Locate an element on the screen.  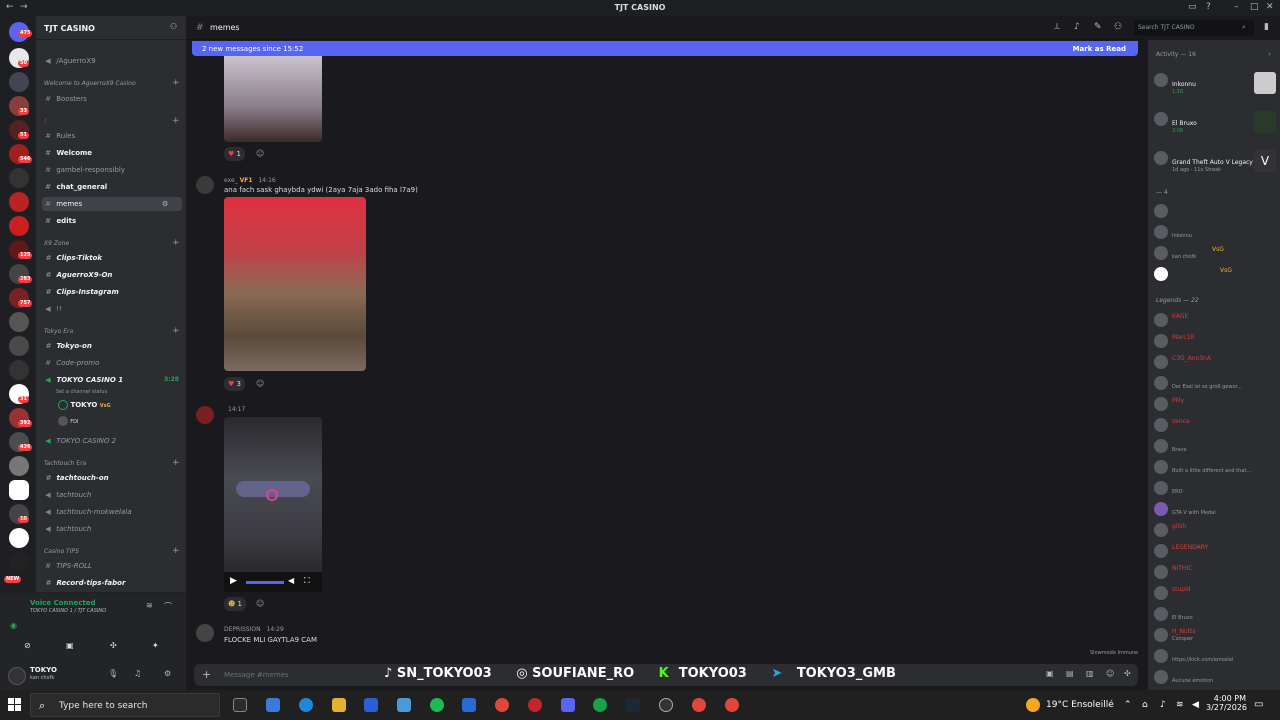
member-item: ERO is located at coordinates (1216, 489).